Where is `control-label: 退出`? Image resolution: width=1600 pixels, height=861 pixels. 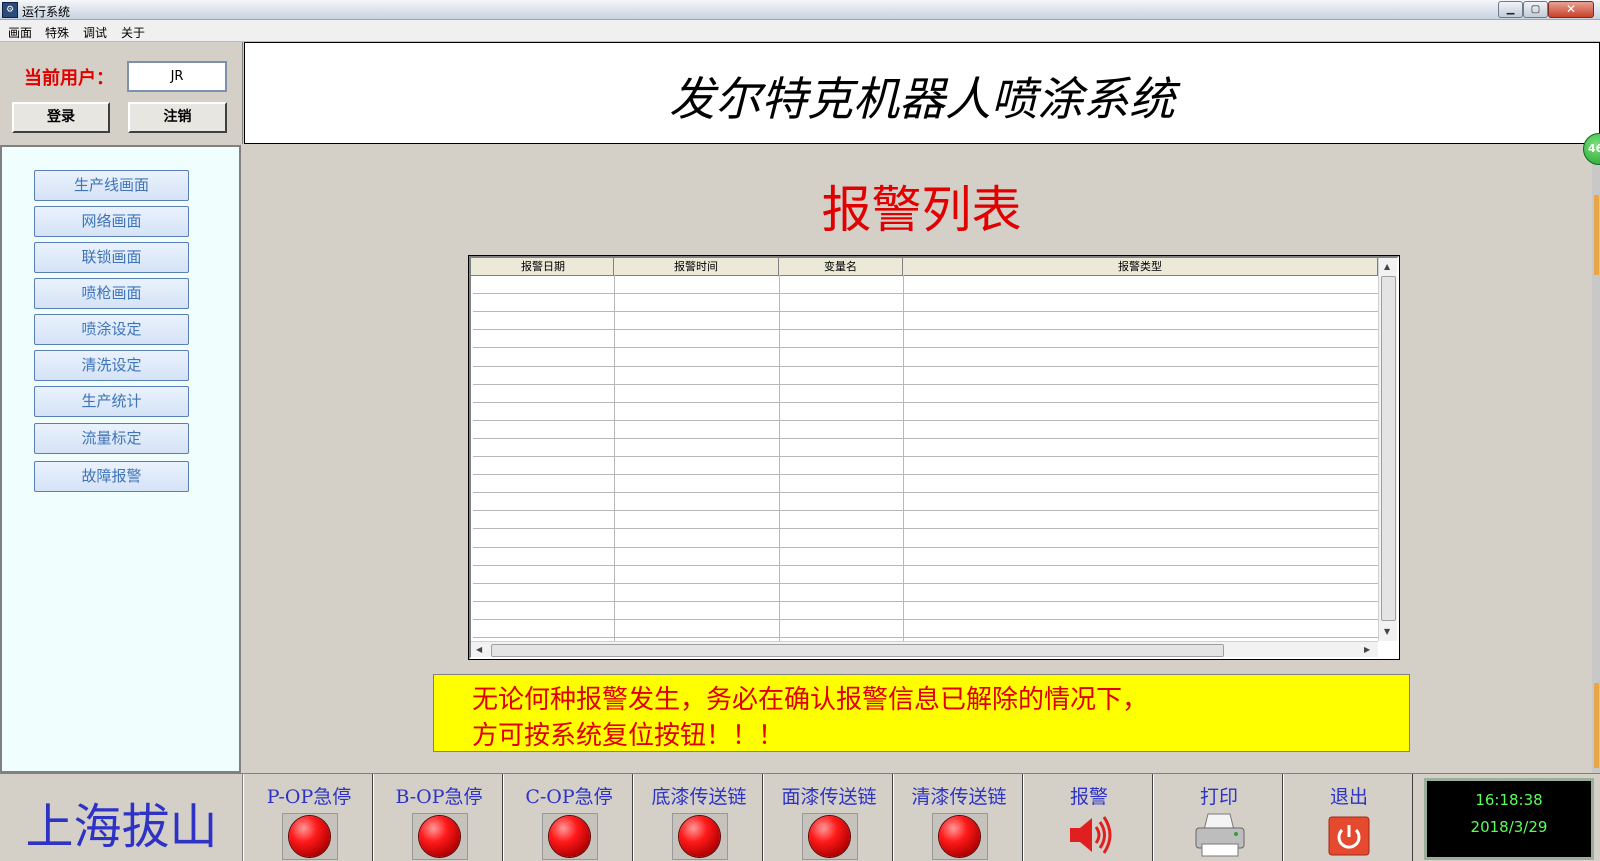
control-label: 退出 is located at coordinates (1348, 797).